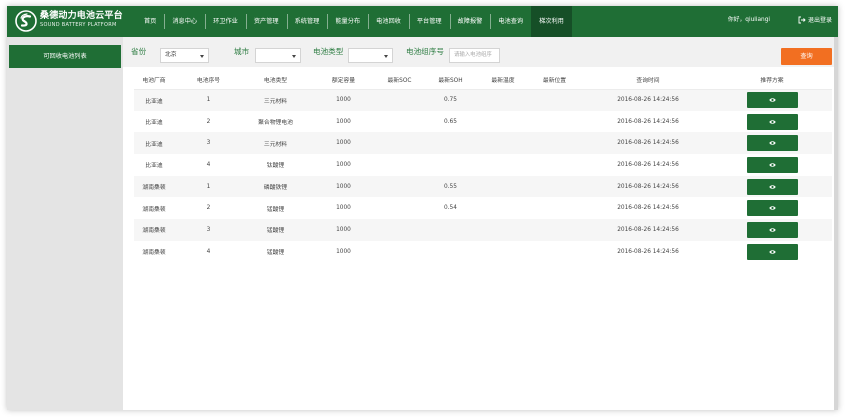 The width and height of the screenshot is (846, 419). Describe the element at coordinates (208, 80) in the screenshot. I see `column-header: 电池序号` at that location.